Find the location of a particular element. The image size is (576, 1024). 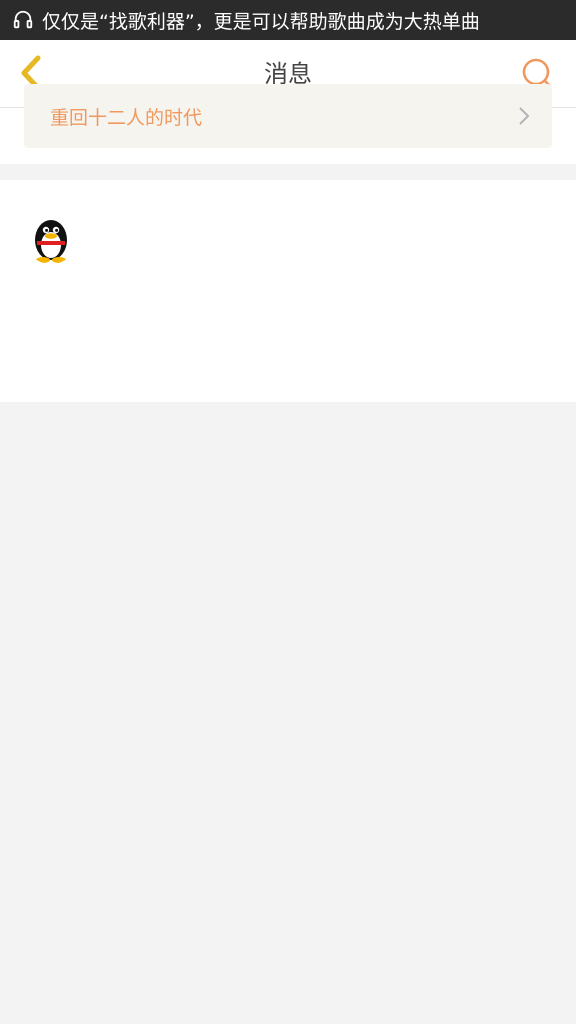

headphones-icon is located at coordinates (23, 19).